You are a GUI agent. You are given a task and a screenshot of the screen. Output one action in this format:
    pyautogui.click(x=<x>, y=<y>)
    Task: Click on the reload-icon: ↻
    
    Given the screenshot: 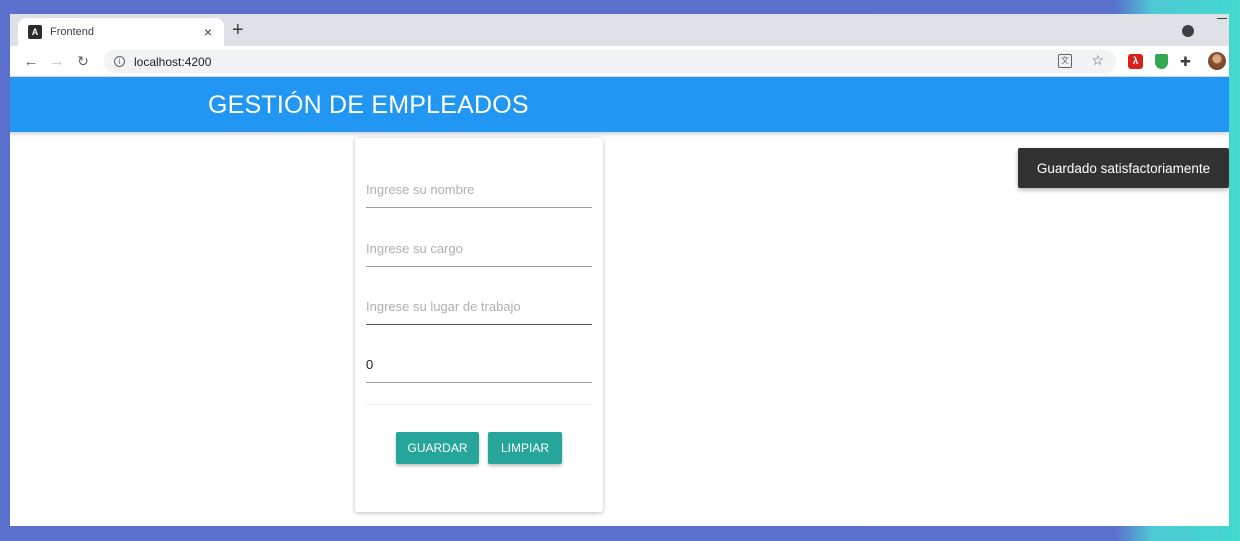 What is the action you would take?
    pyautogui.click(x=83, y=61)
    